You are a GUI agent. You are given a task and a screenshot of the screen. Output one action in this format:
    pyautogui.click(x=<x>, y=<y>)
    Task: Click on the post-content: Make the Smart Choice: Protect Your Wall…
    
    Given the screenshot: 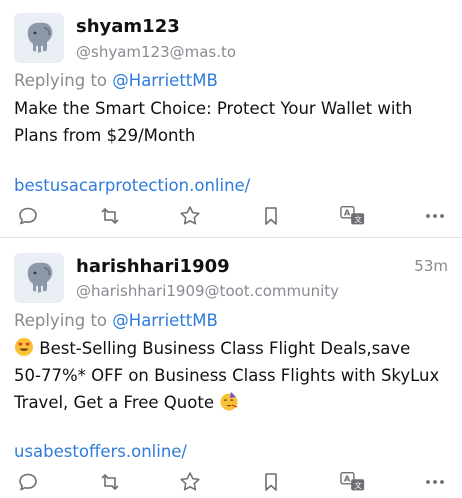 What is the action you would take?
    pyautogui.click(x=234, y=122)
    